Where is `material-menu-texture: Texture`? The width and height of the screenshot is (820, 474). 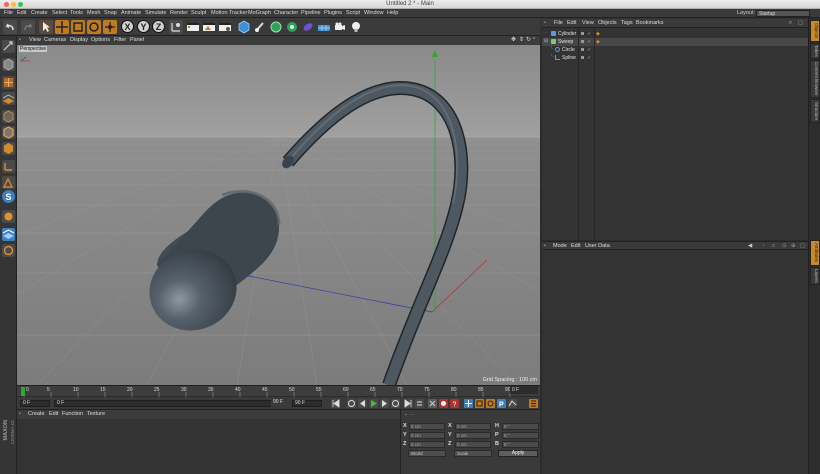 material-menu-texture: Texture is located at coordinates (96, 414).